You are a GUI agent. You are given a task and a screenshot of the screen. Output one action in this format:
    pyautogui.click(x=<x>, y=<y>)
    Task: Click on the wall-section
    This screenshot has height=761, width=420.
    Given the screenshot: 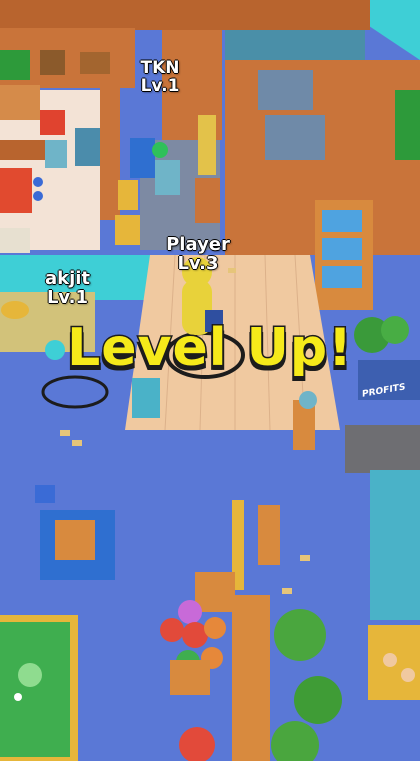 What is the action you would take?
    pyautogui.click(x=251, y=678)
    